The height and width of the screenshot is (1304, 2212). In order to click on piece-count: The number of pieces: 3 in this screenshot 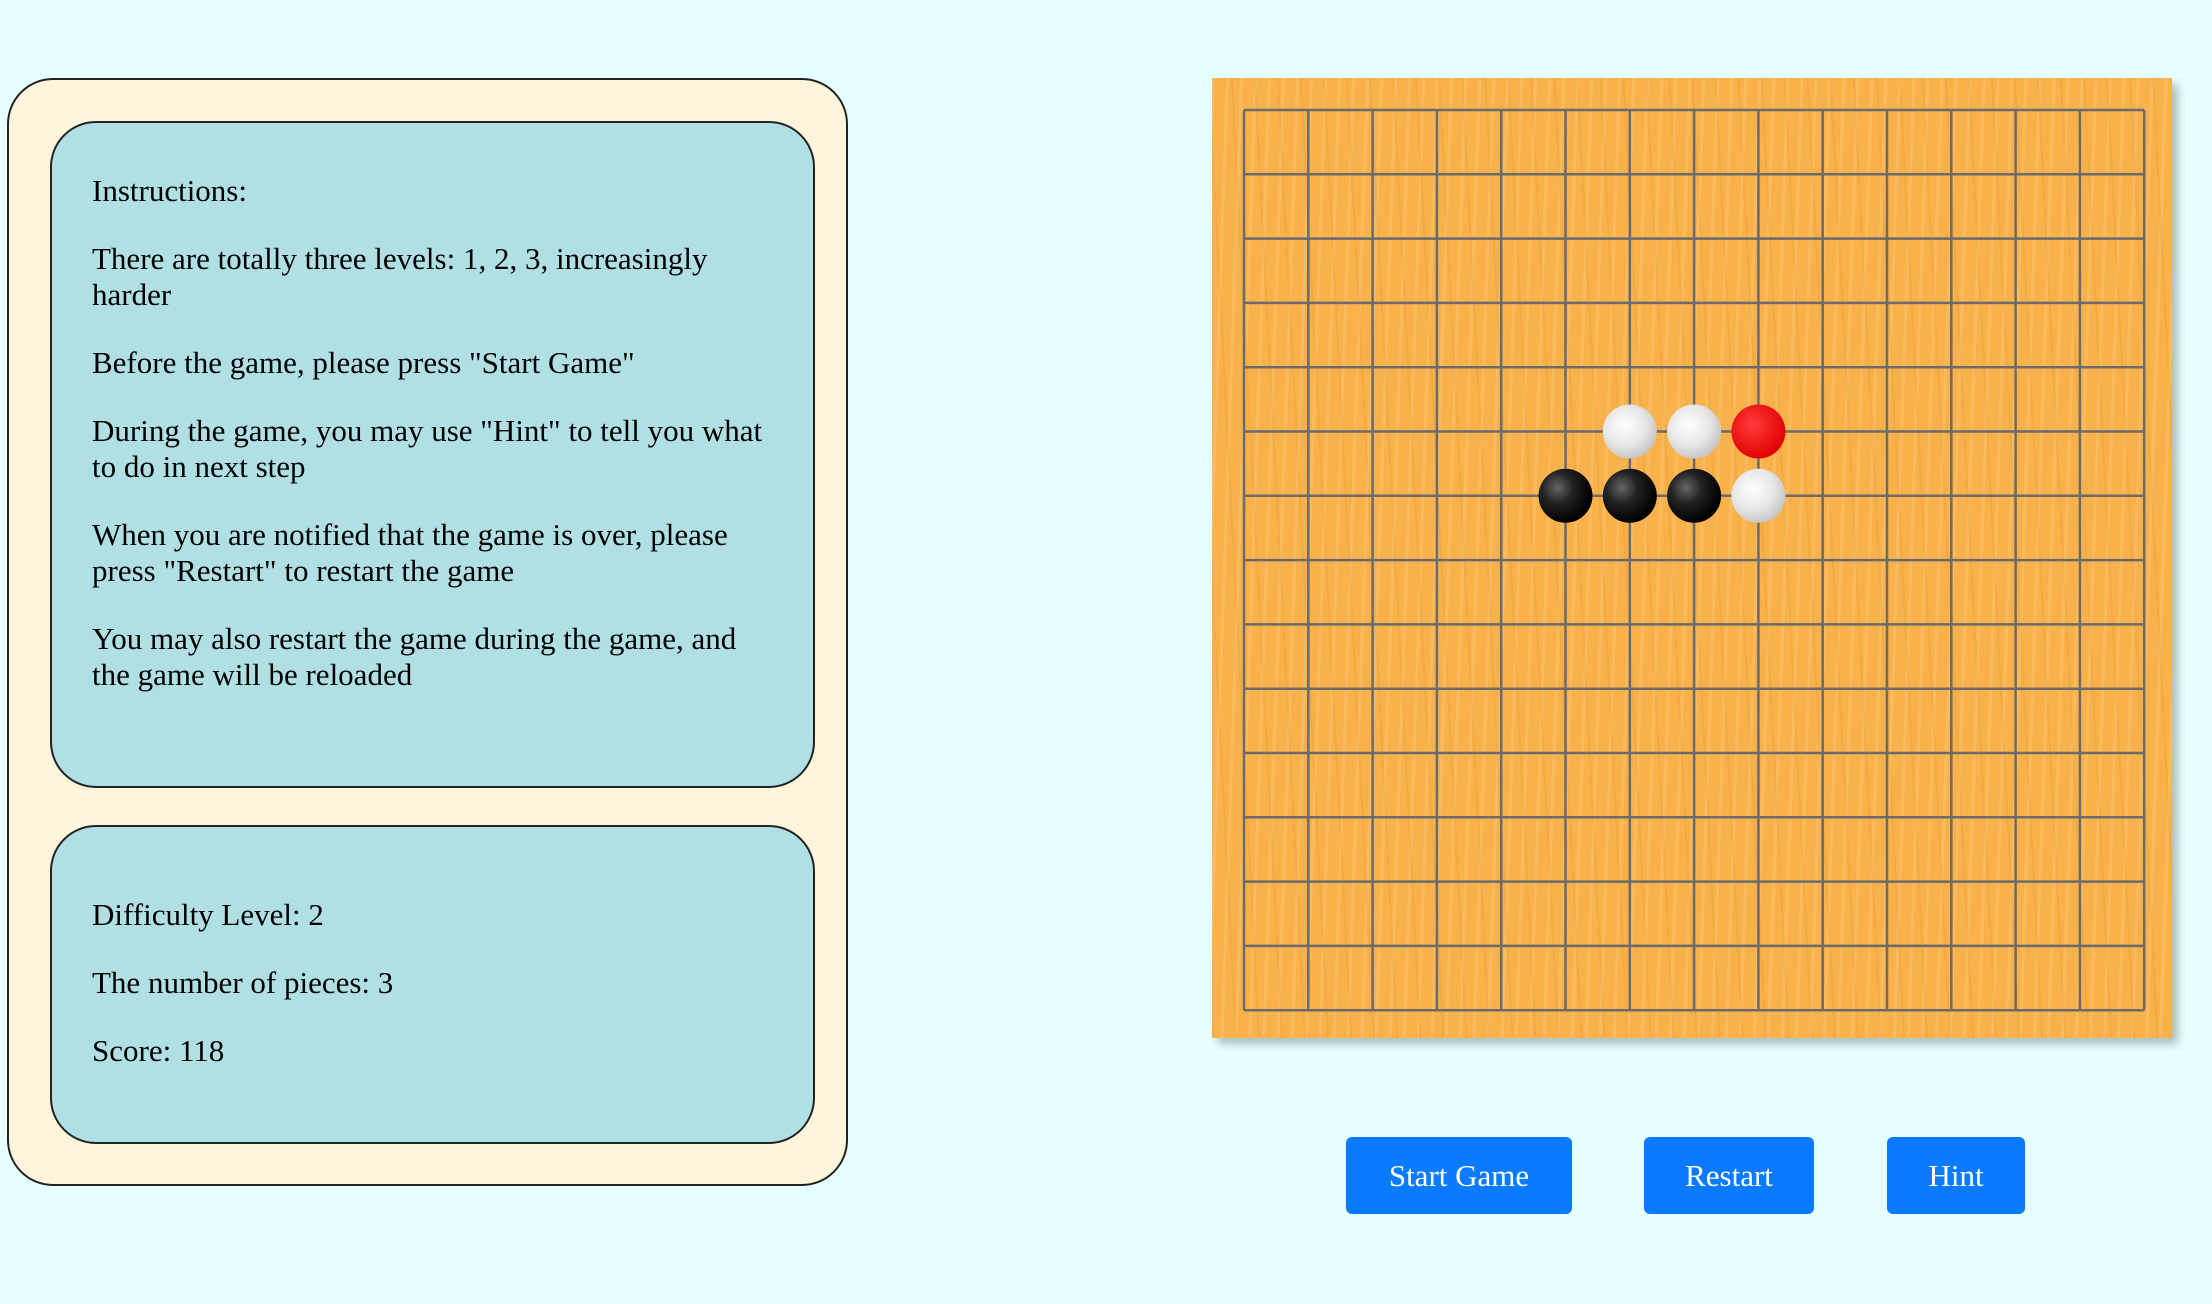, I will do `click(243, 982)`.